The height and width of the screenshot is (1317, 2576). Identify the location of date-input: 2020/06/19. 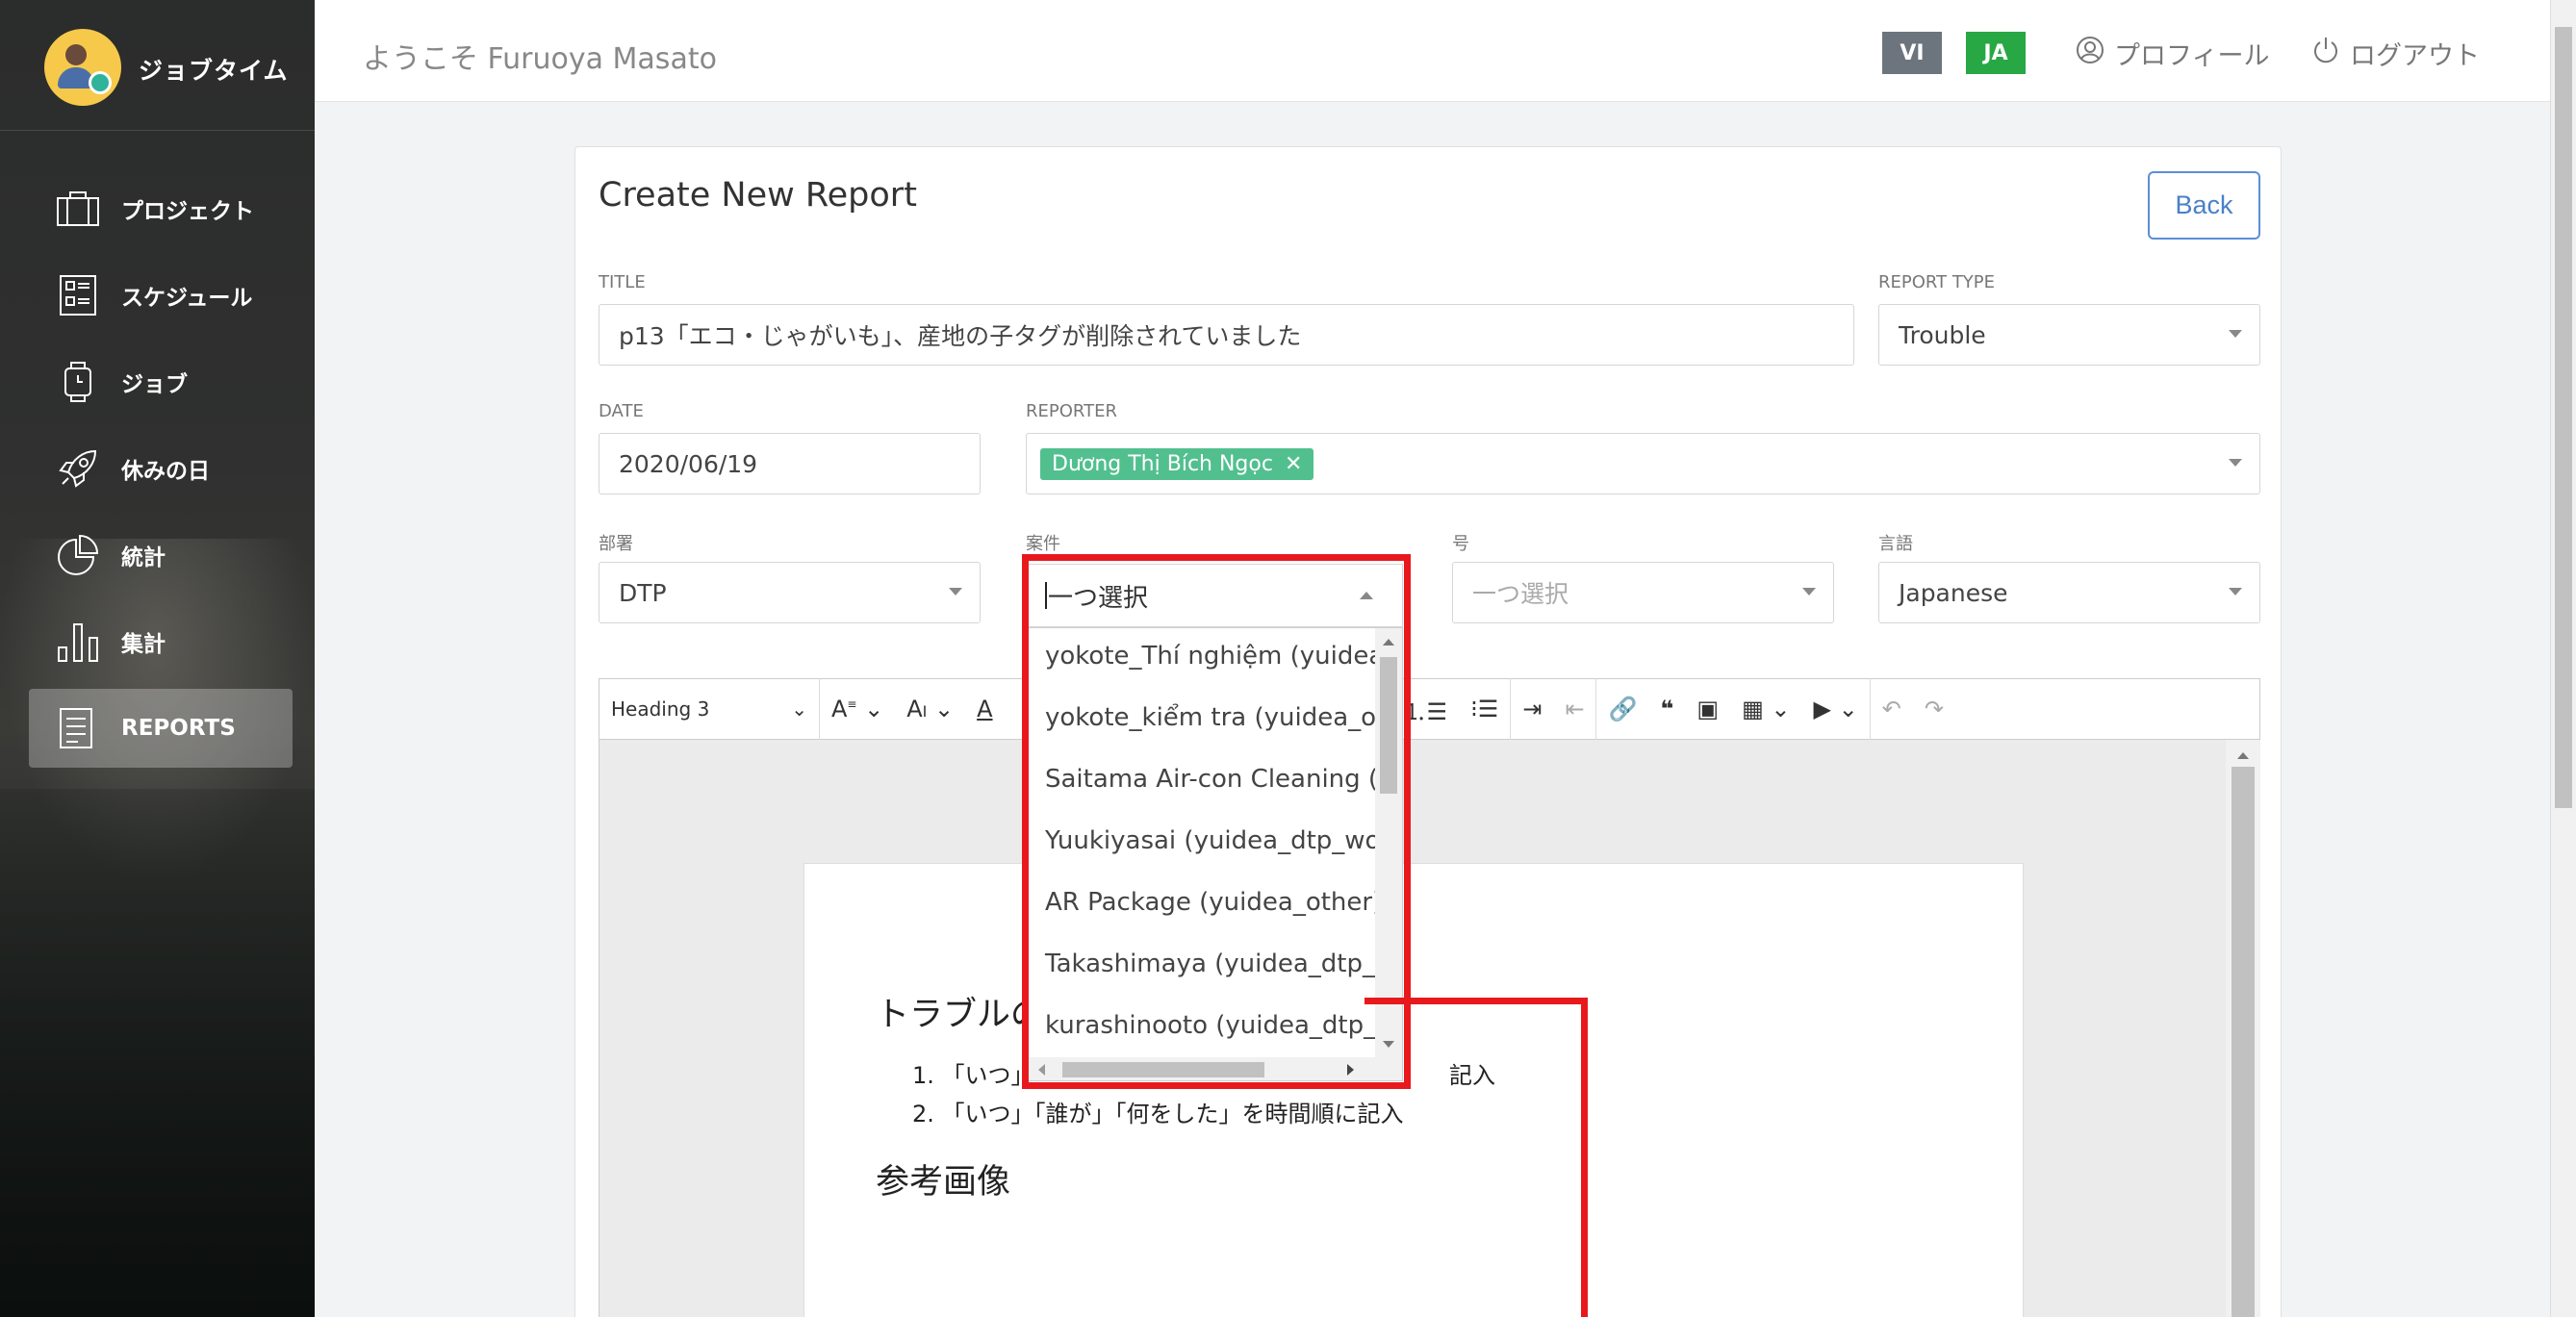
(790, 464).